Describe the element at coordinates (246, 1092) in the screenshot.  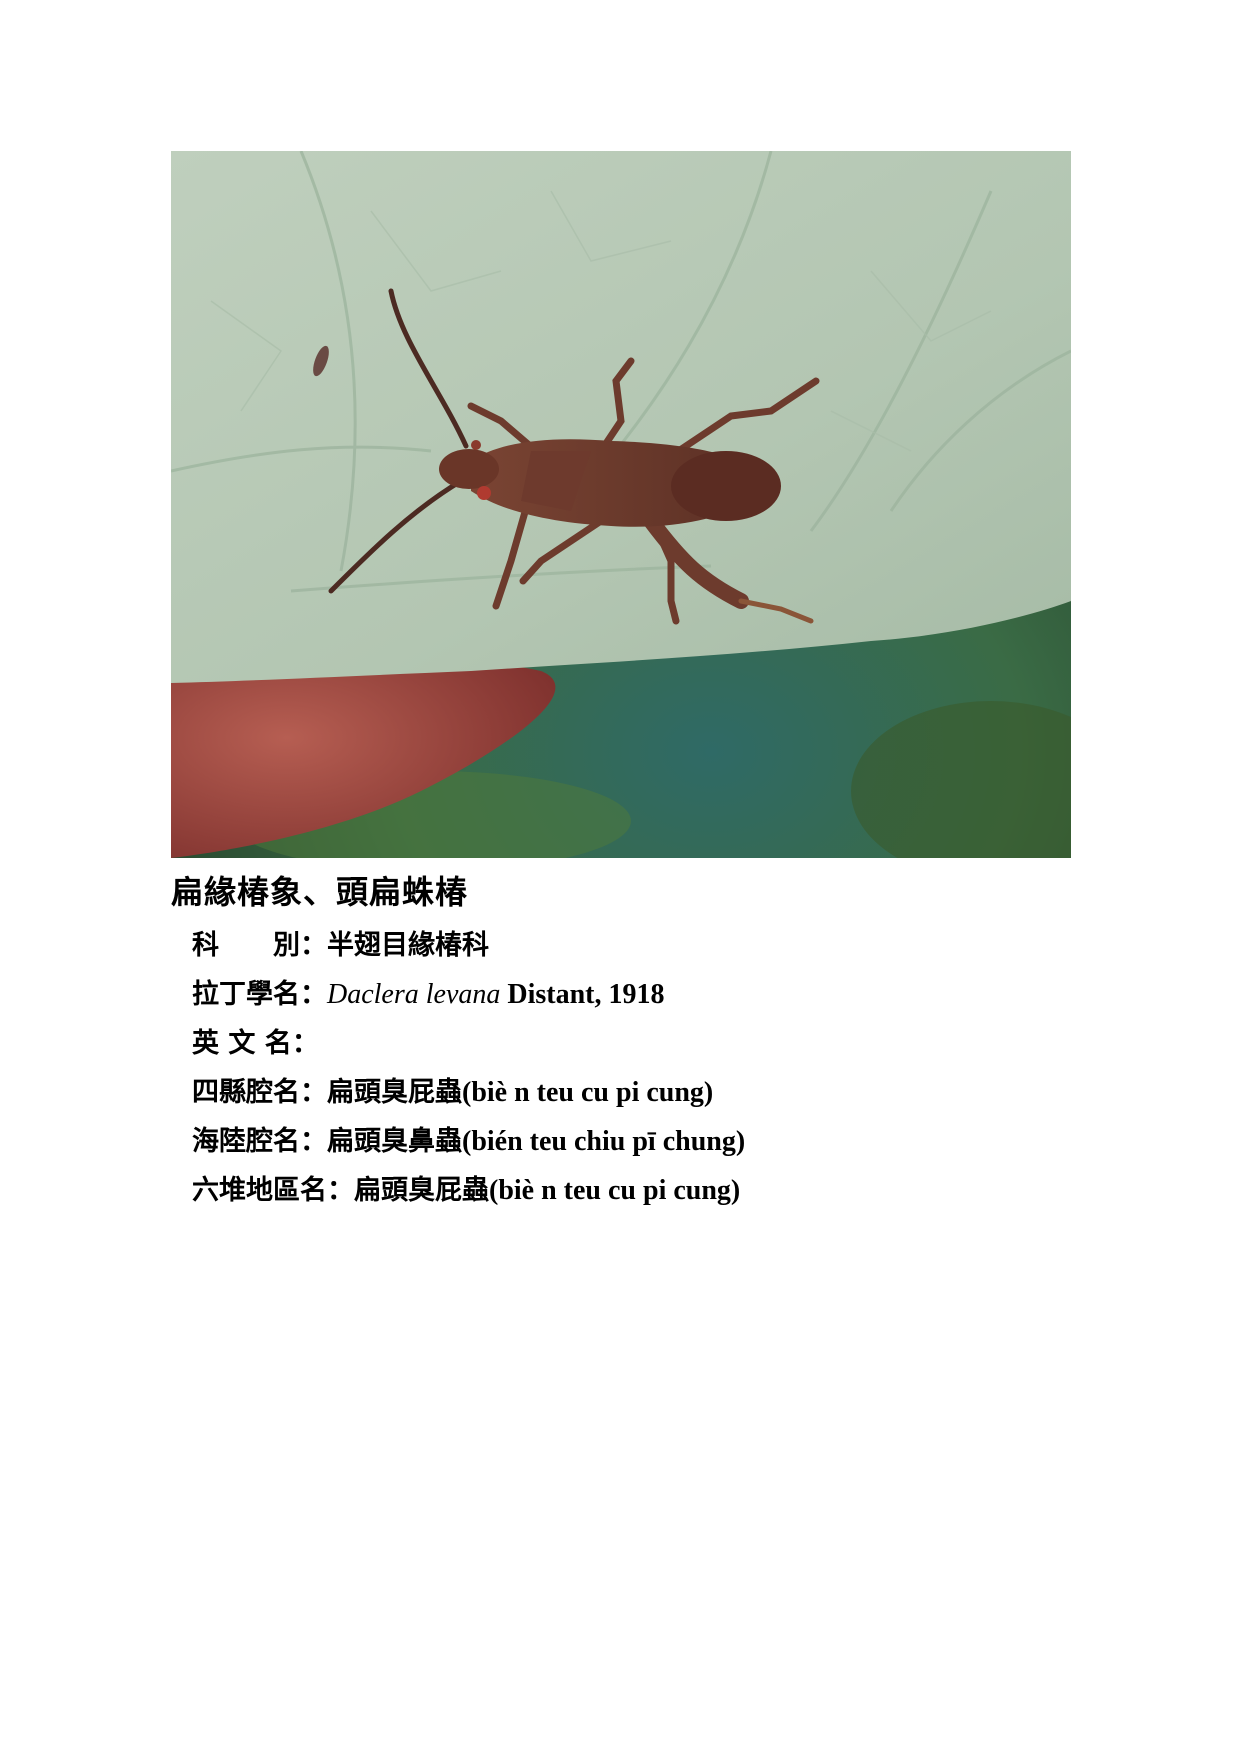
I see `field-label: 四縣腔名` at that location.